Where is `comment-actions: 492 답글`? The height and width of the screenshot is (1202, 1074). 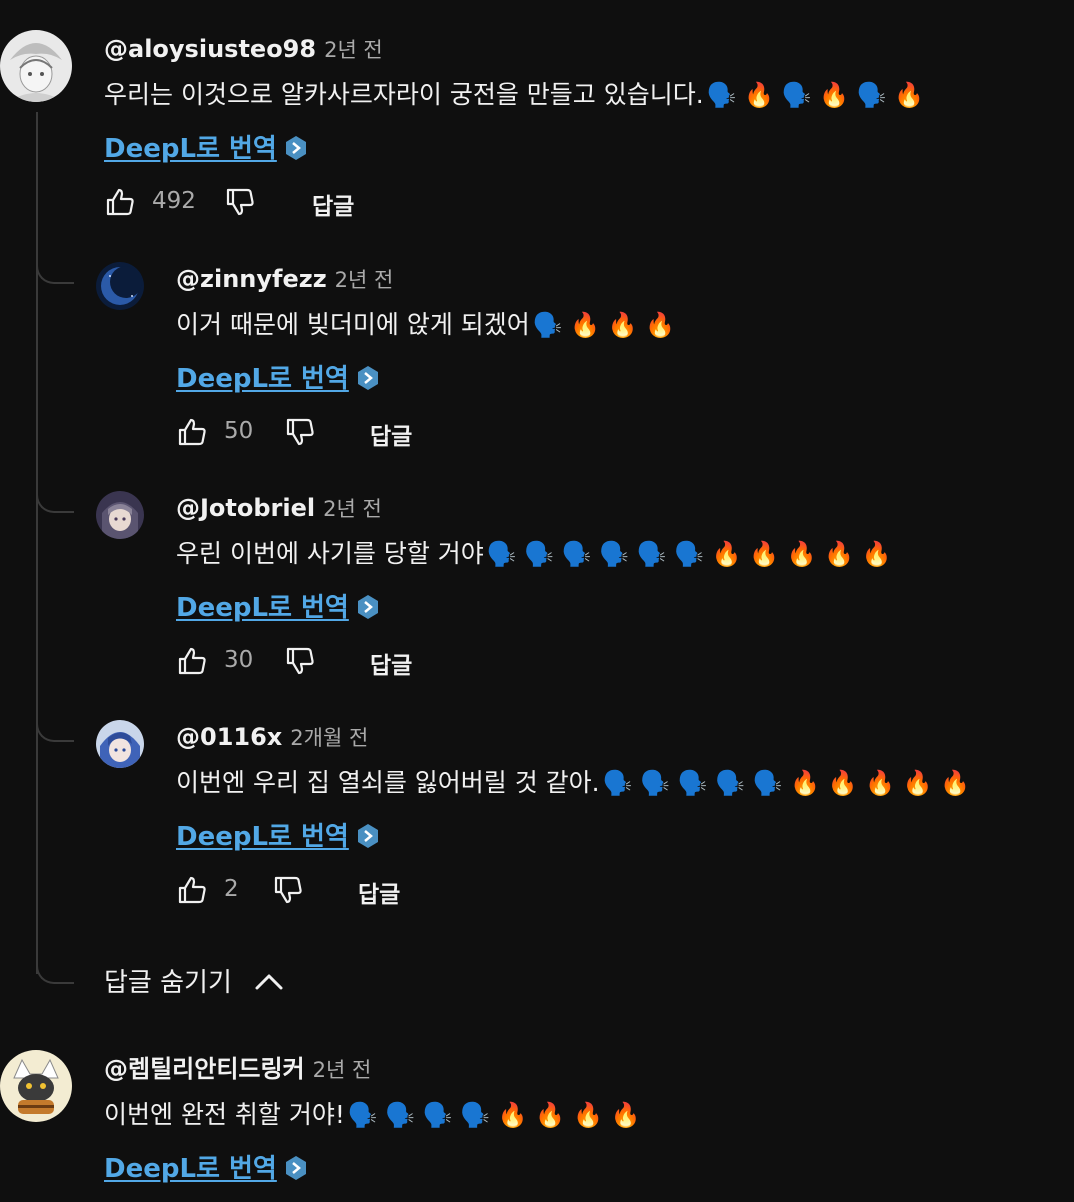 comment-actions: 492 답글 is located at coordinates (254, 204).